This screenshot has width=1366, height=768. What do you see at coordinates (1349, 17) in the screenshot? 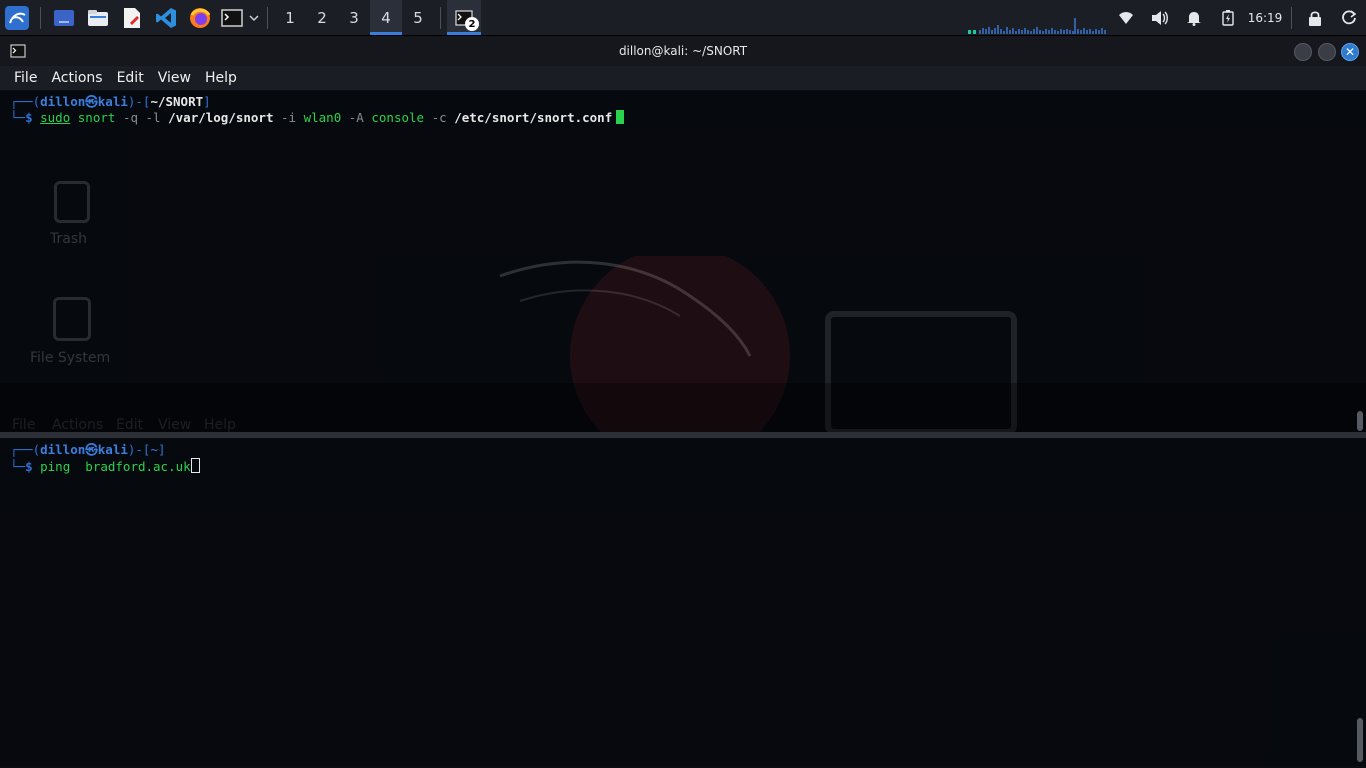
I see `logout-icon` at bounding box center [1349, 17].